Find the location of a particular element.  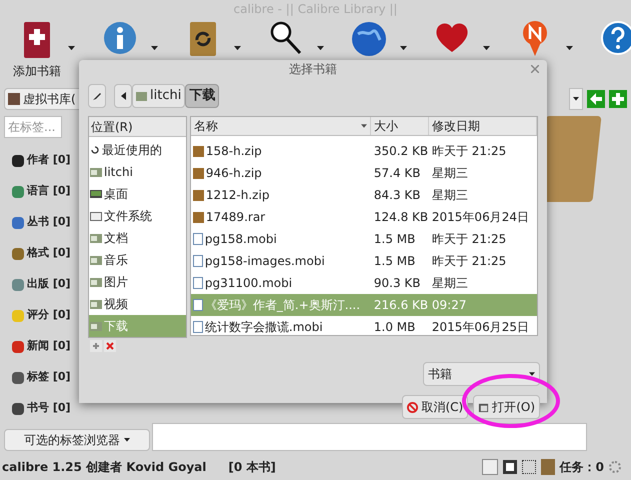

place-item: litchi is located at coordinates (137, 172).